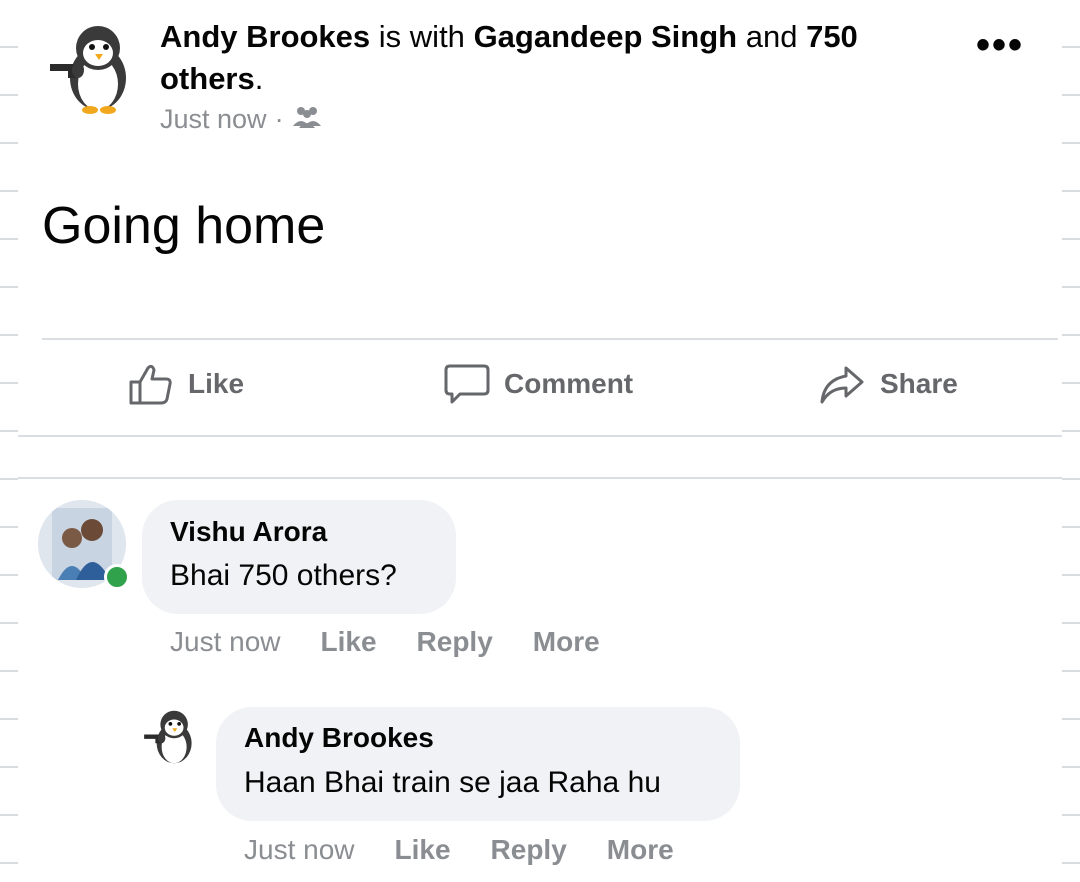  I want to click on reply-like-link: Like, so click(423, 850).